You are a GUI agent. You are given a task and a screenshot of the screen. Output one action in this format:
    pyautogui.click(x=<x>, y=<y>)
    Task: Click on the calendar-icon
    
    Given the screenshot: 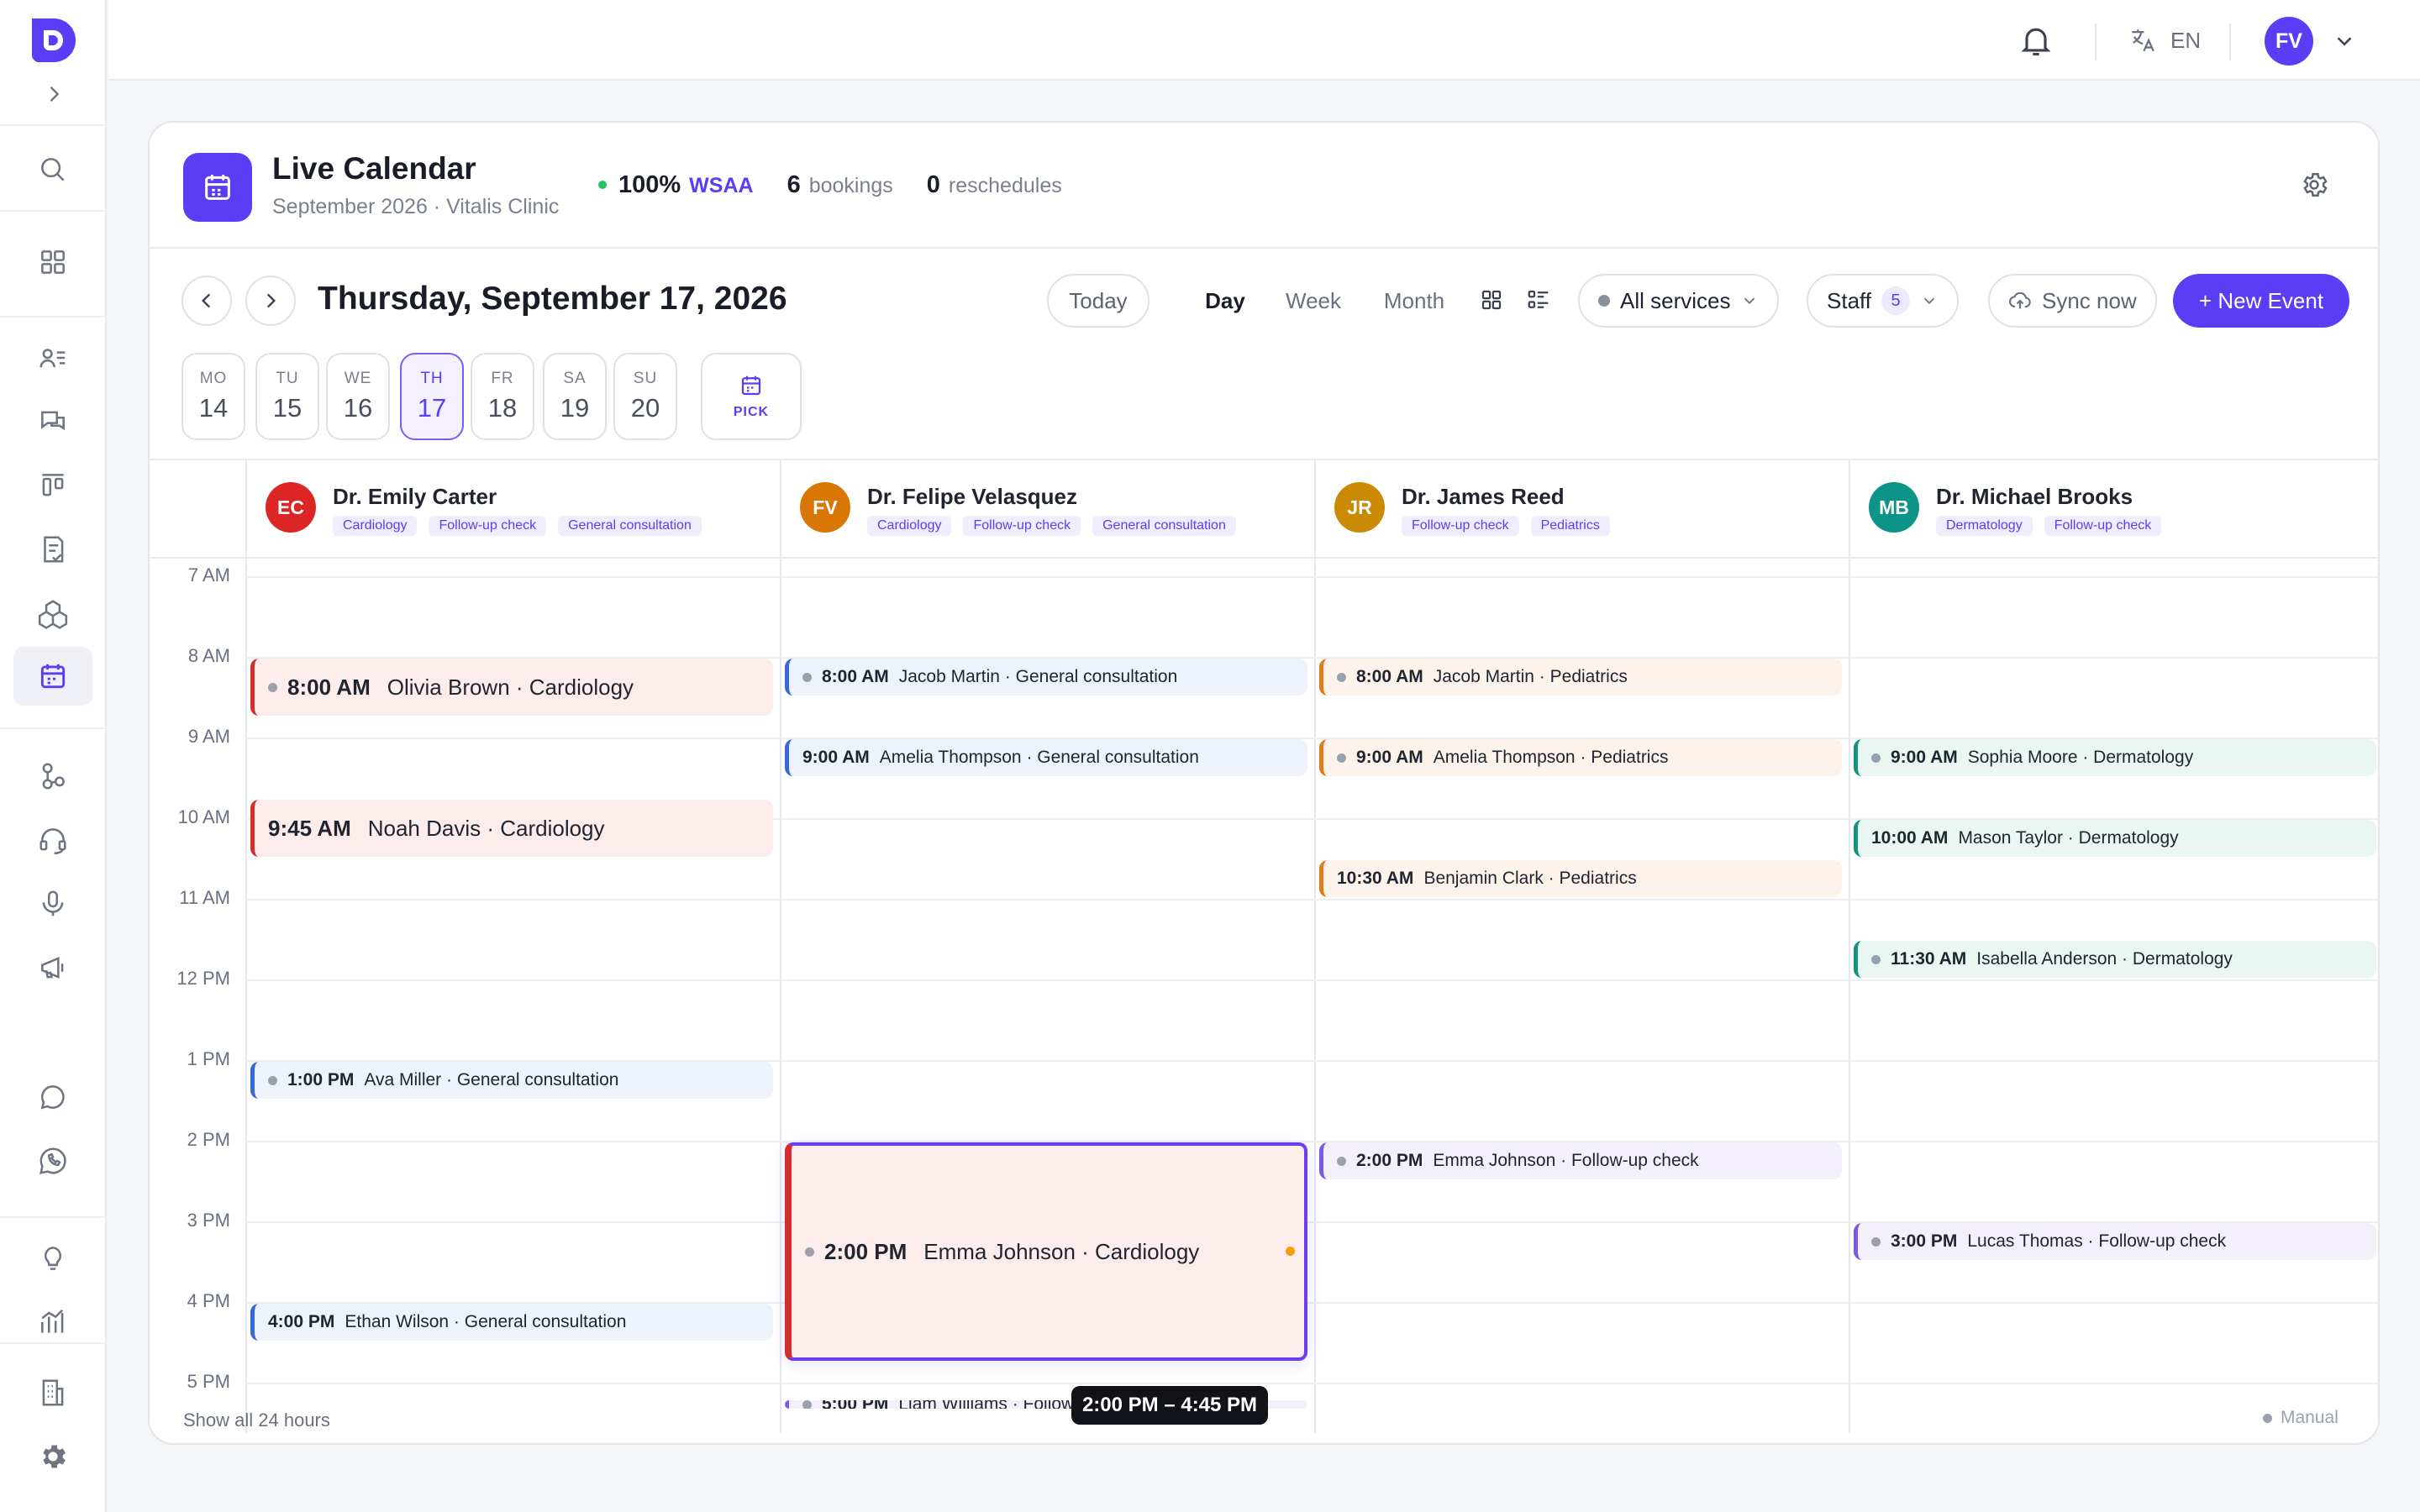 What is the action you would take?
    pyautogui.click(x=52, y=676)
    